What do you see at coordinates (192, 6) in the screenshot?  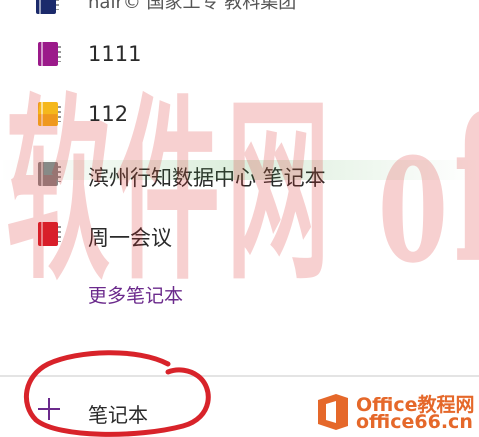 I see `notebook-label: hair© 国家工专 教科集团` at bounding box center [192, 6].